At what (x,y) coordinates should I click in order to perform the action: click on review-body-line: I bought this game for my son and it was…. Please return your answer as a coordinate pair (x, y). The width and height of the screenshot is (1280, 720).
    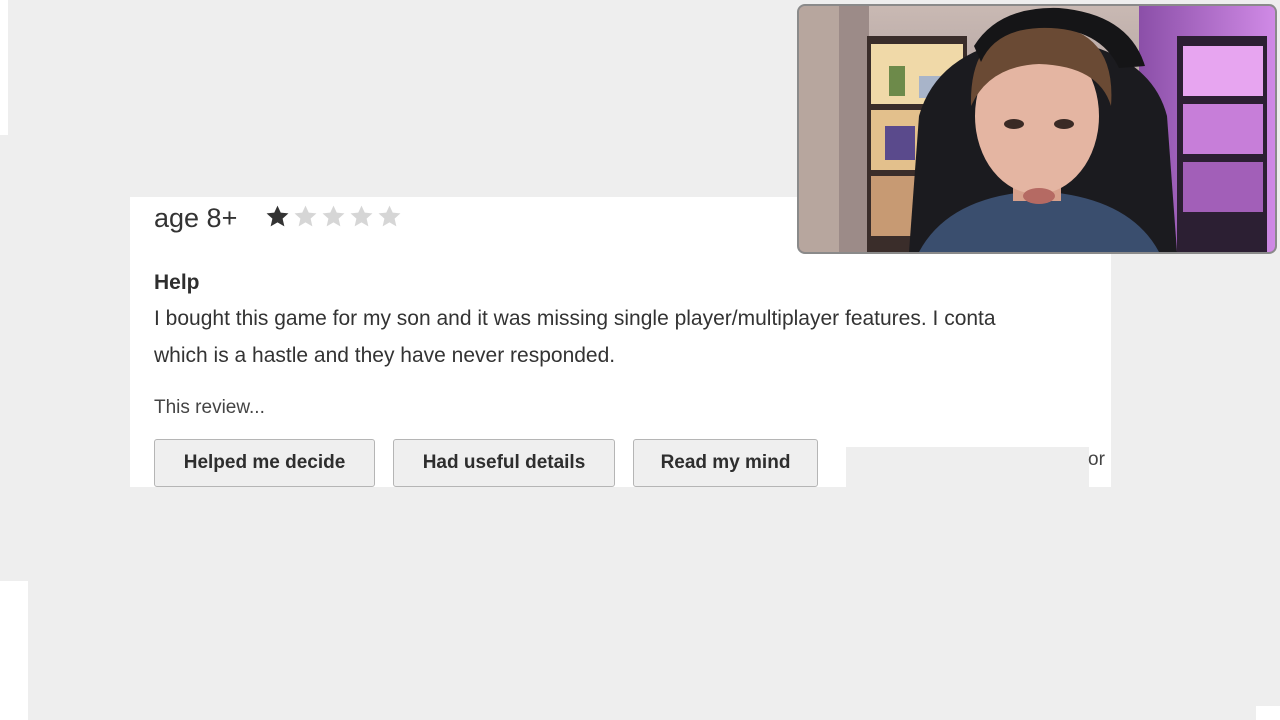
    Looking at the image, I should click on (575, 318).